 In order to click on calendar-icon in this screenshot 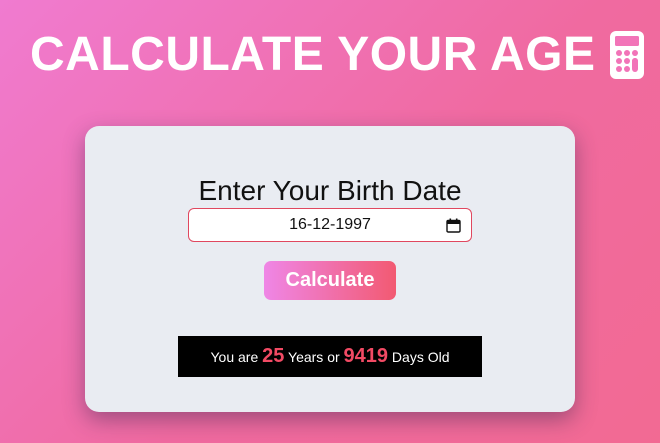, I will do `click(453, 225)`.